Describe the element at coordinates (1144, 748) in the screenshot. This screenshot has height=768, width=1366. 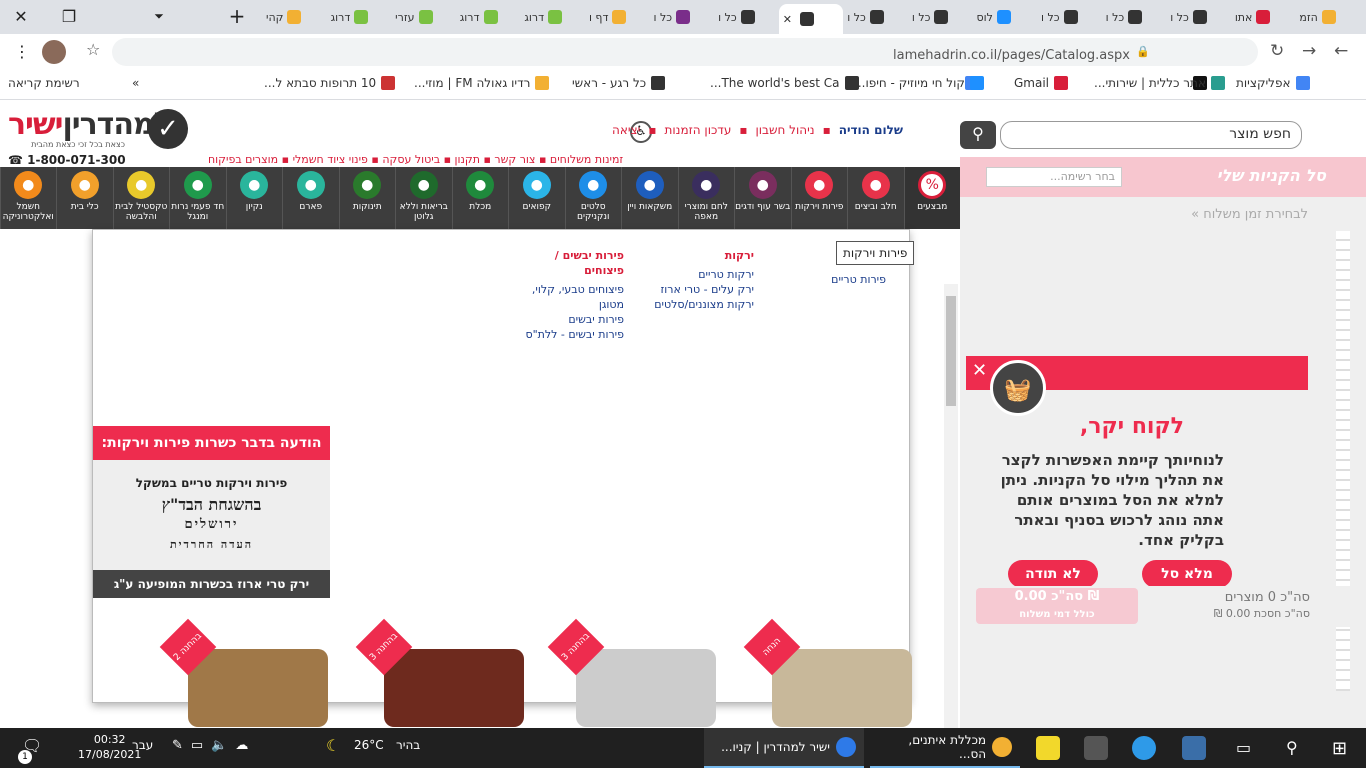
I see `edge-icon` at that location.